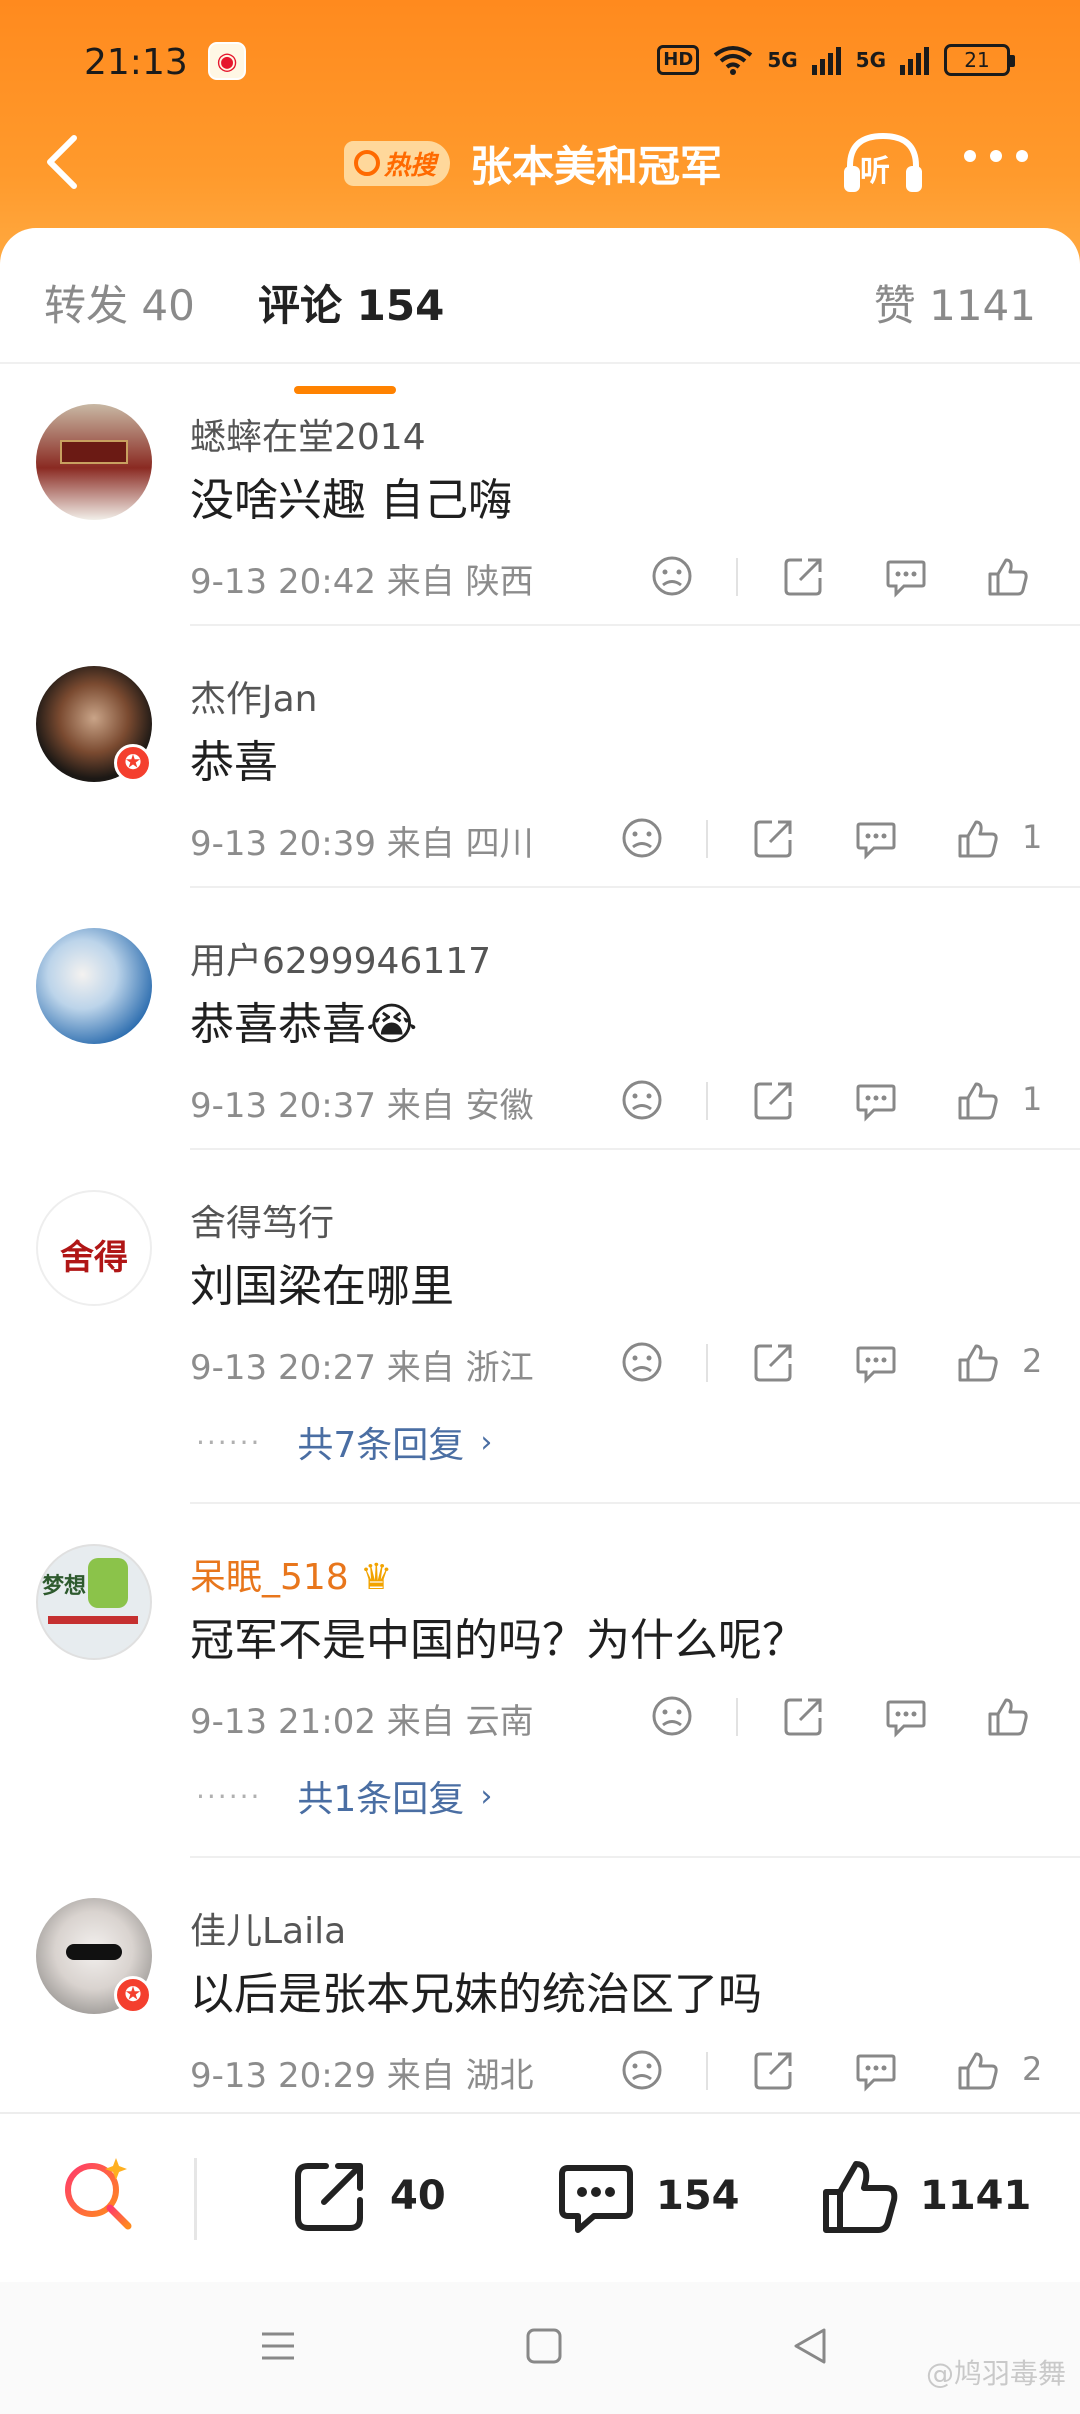 The width and height of the screenshot is (1080, 2414). Describe the element at coordinates (648, 2196) in the screenshot. I see `comment-button: 154` at that location.